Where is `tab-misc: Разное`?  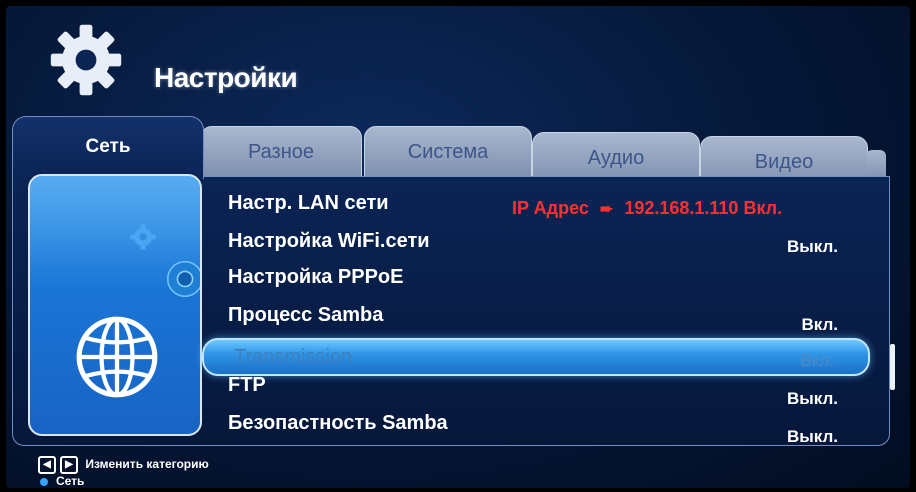
tab-misc: Разное is located at coordinates (281, 152).